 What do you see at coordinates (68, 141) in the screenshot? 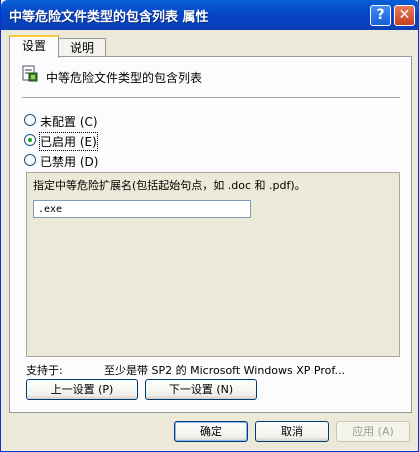
I see `radio-label: 已启用 (E)` at bounding box center [68, 141].